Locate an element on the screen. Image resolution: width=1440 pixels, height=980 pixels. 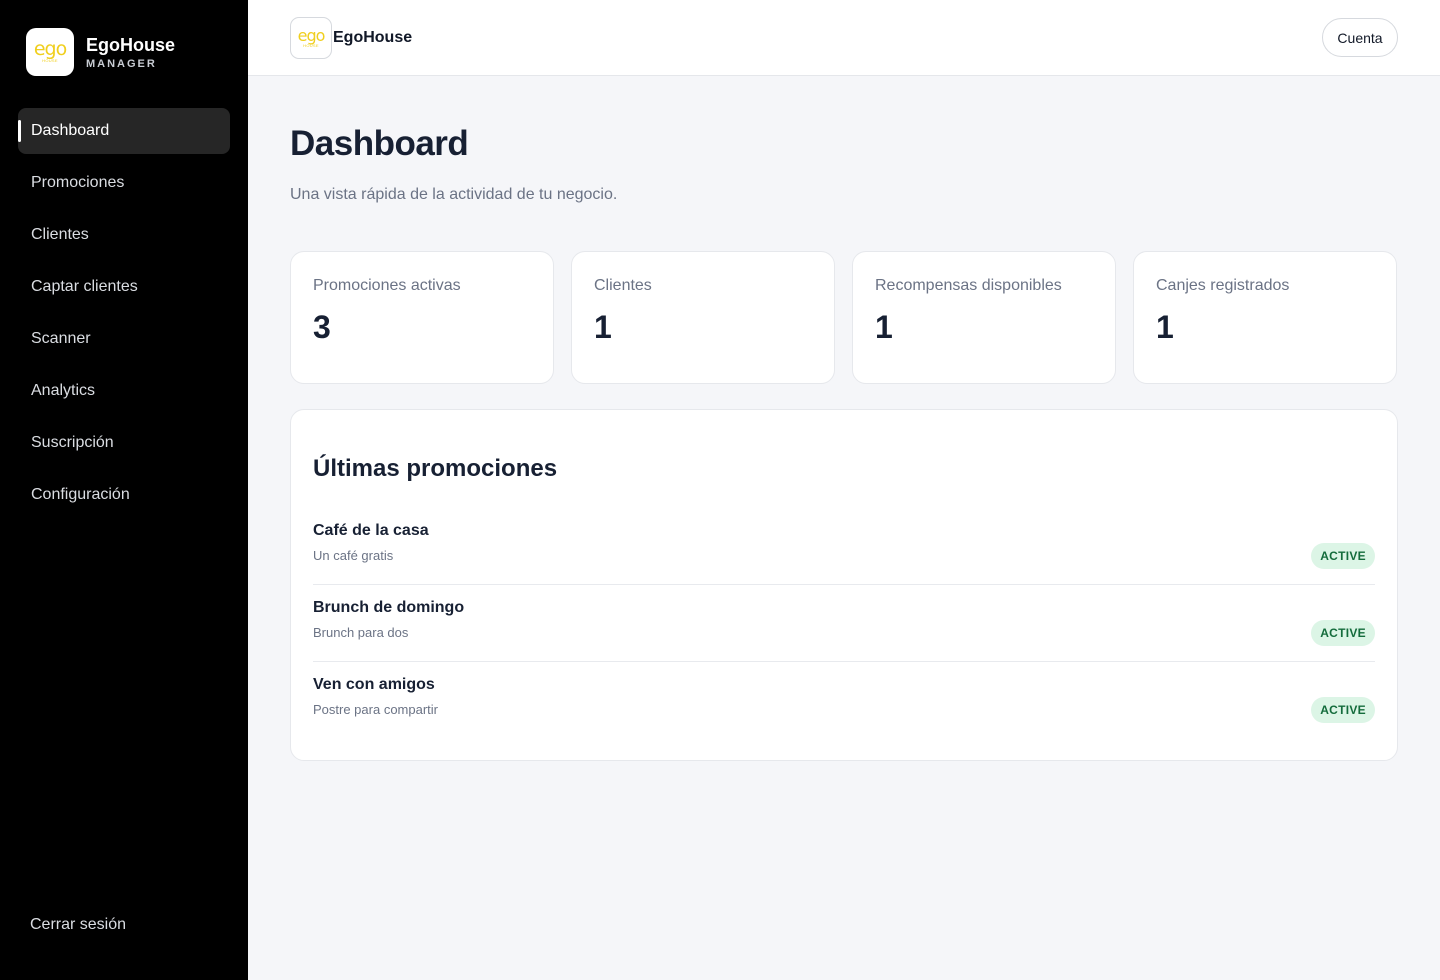
page-title: Dashboard is located at coordinates (379, 143).